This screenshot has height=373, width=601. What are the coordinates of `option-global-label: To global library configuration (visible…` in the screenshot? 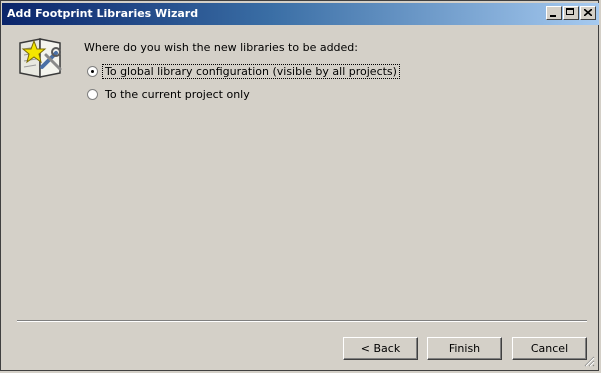 It's located at (251, 71).